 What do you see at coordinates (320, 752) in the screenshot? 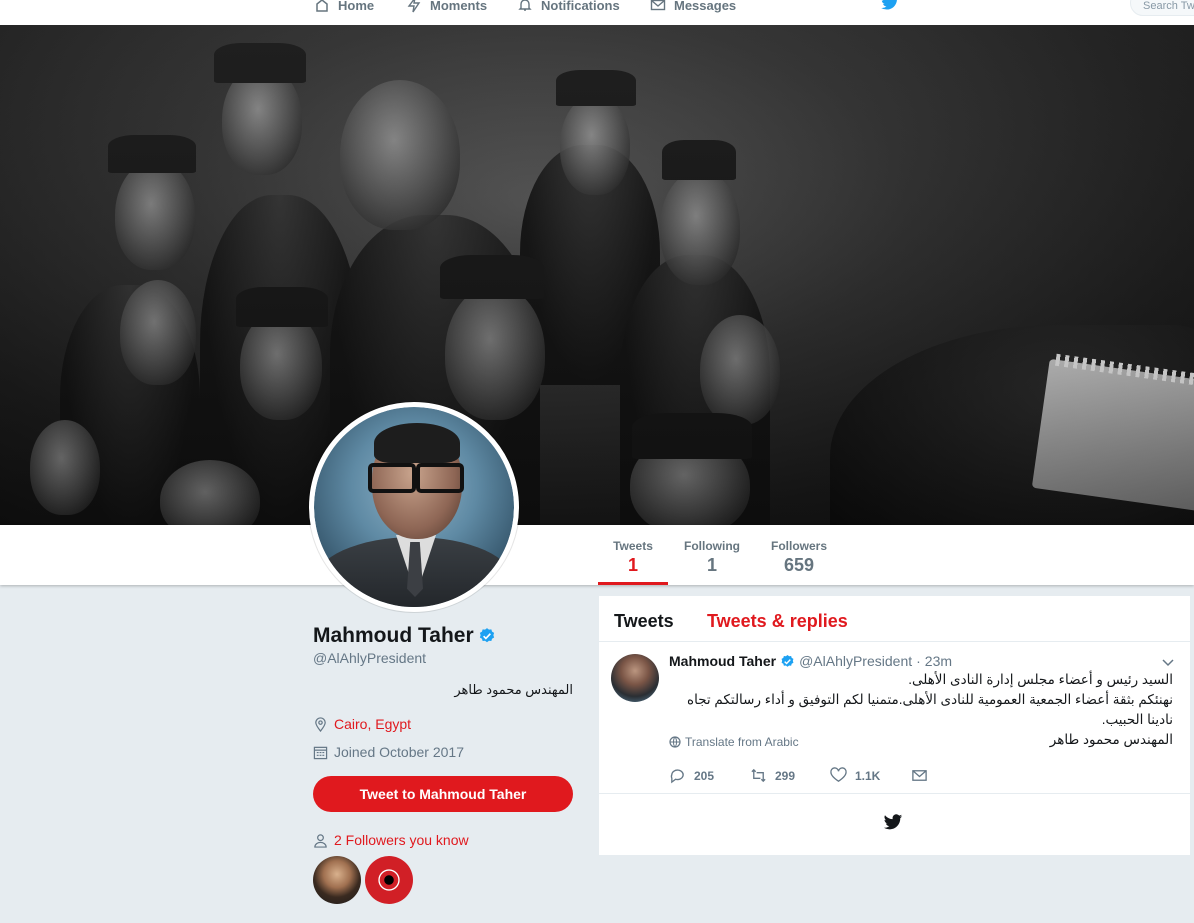
I see `calendar-icon` at bounding box center [320, 752].